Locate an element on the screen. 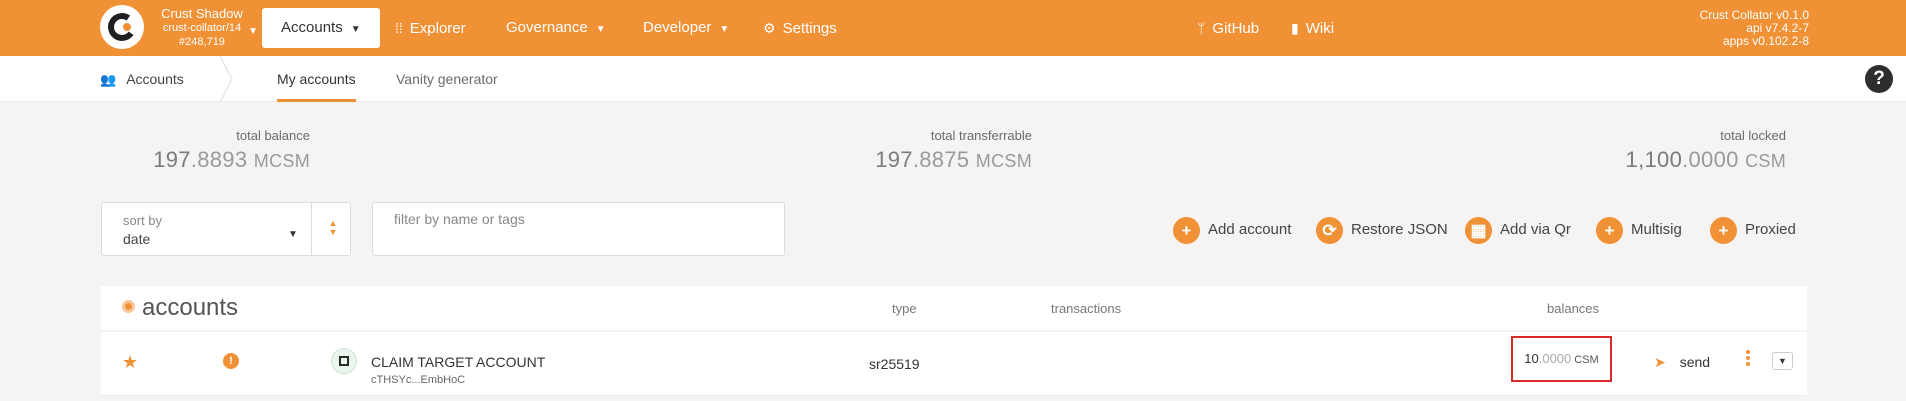  add-account-label: Add account is located at coordinates (1250, 229).